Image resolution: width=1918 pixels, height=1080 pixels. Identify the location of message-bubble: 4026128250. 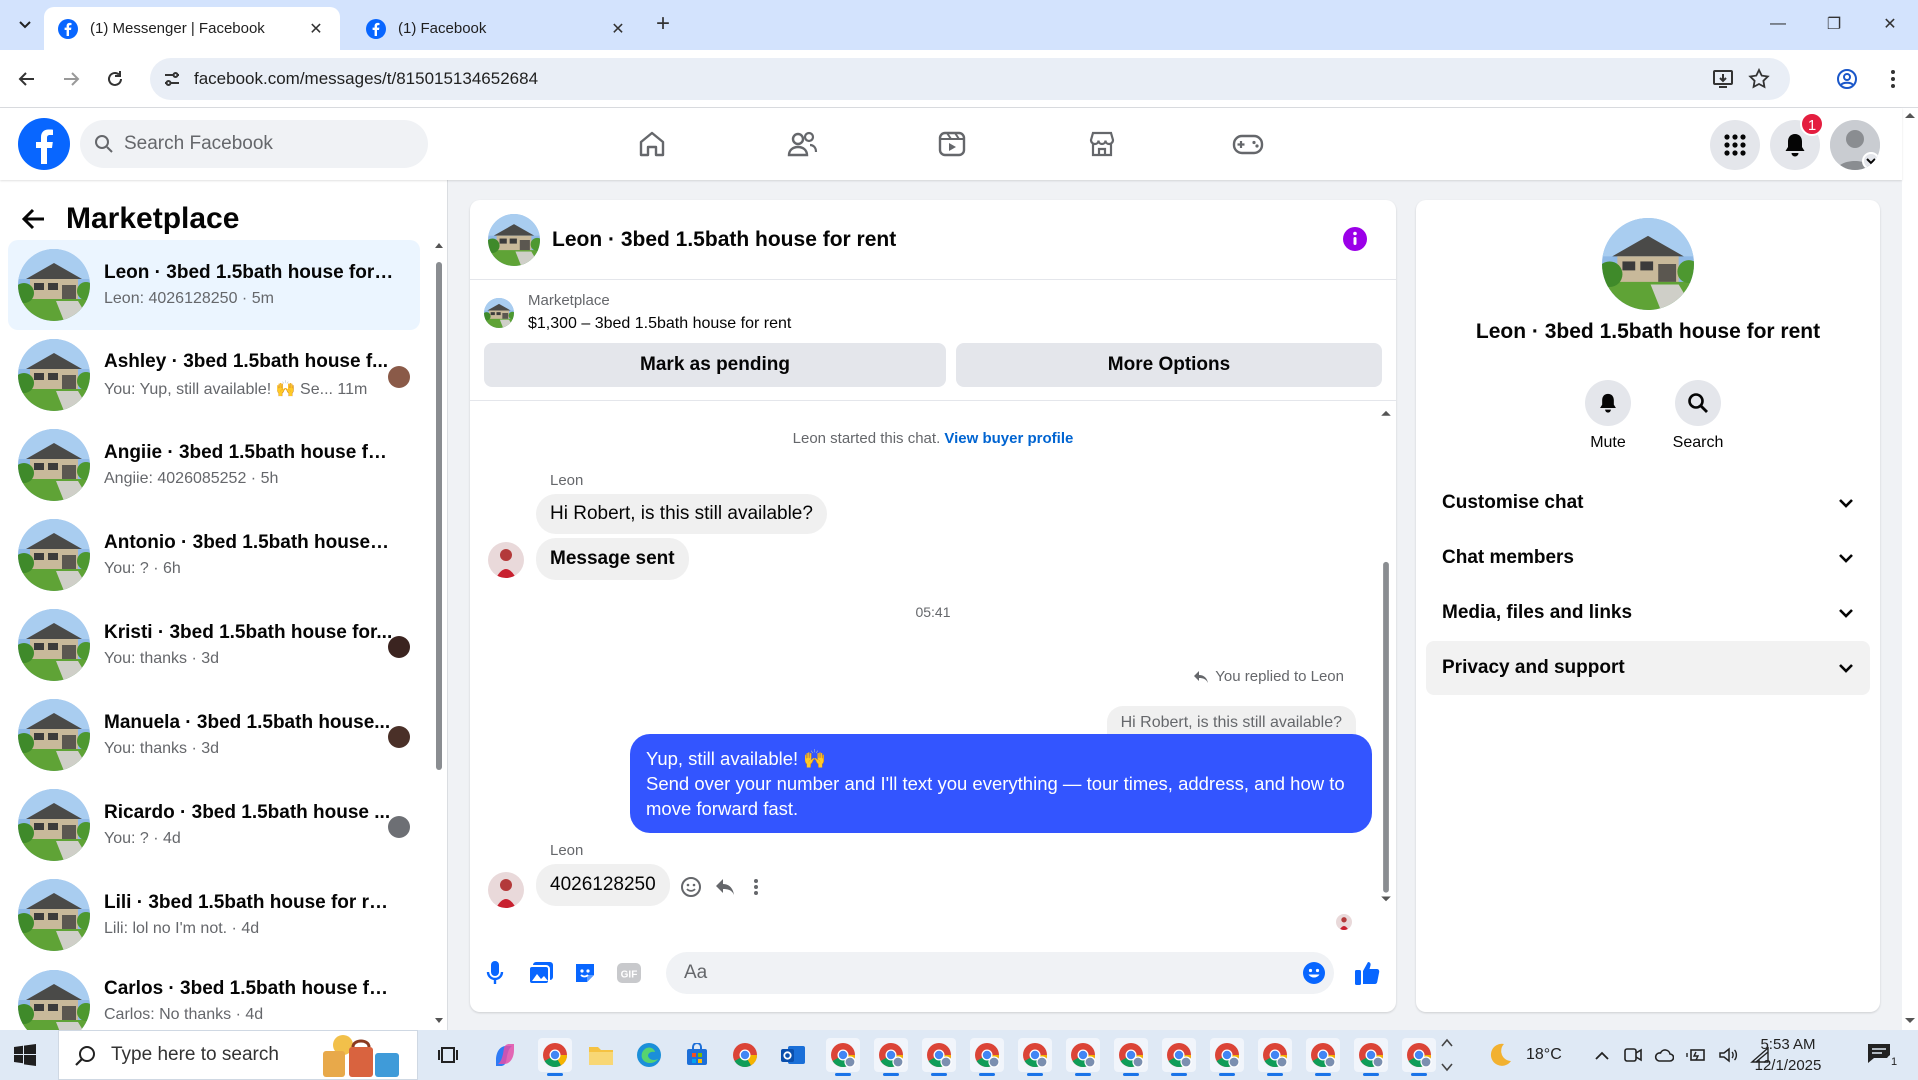
(603, 885).